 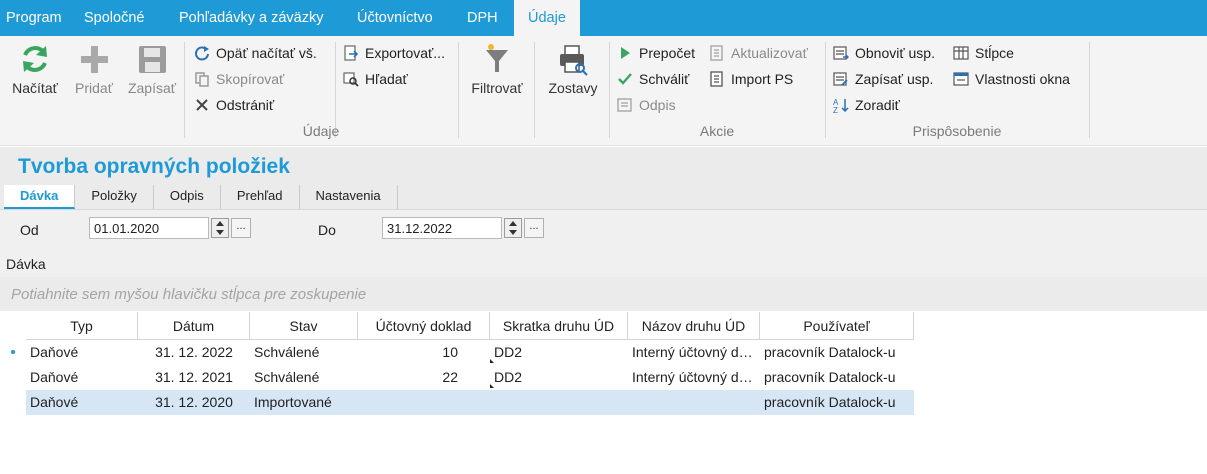 I want to click on floppy-icon, so click(x=152, y=59).